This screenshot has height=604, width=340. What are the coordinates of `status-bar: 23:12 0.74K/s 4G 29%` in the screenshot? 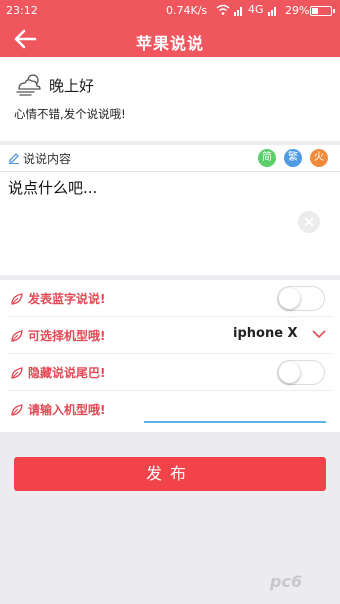 It's located at (170, 11).